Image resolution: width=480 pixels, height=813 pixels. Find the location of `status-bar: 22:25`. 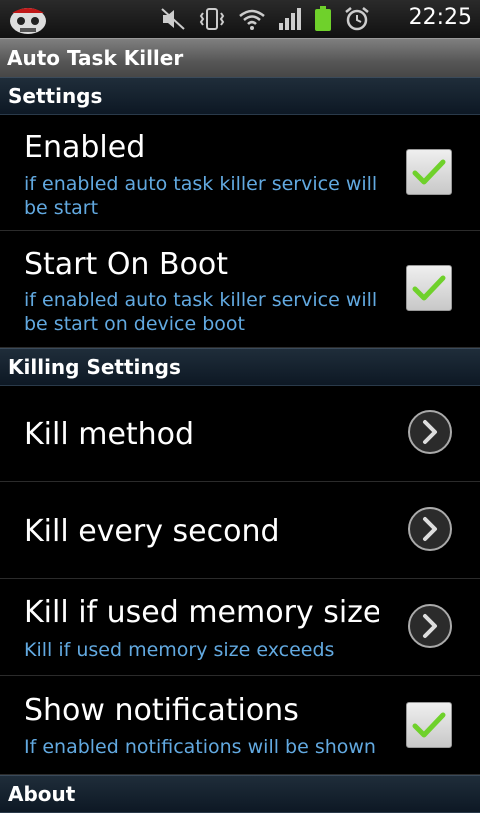

status-bar: 22:25 is located at coordinates (240, 19).